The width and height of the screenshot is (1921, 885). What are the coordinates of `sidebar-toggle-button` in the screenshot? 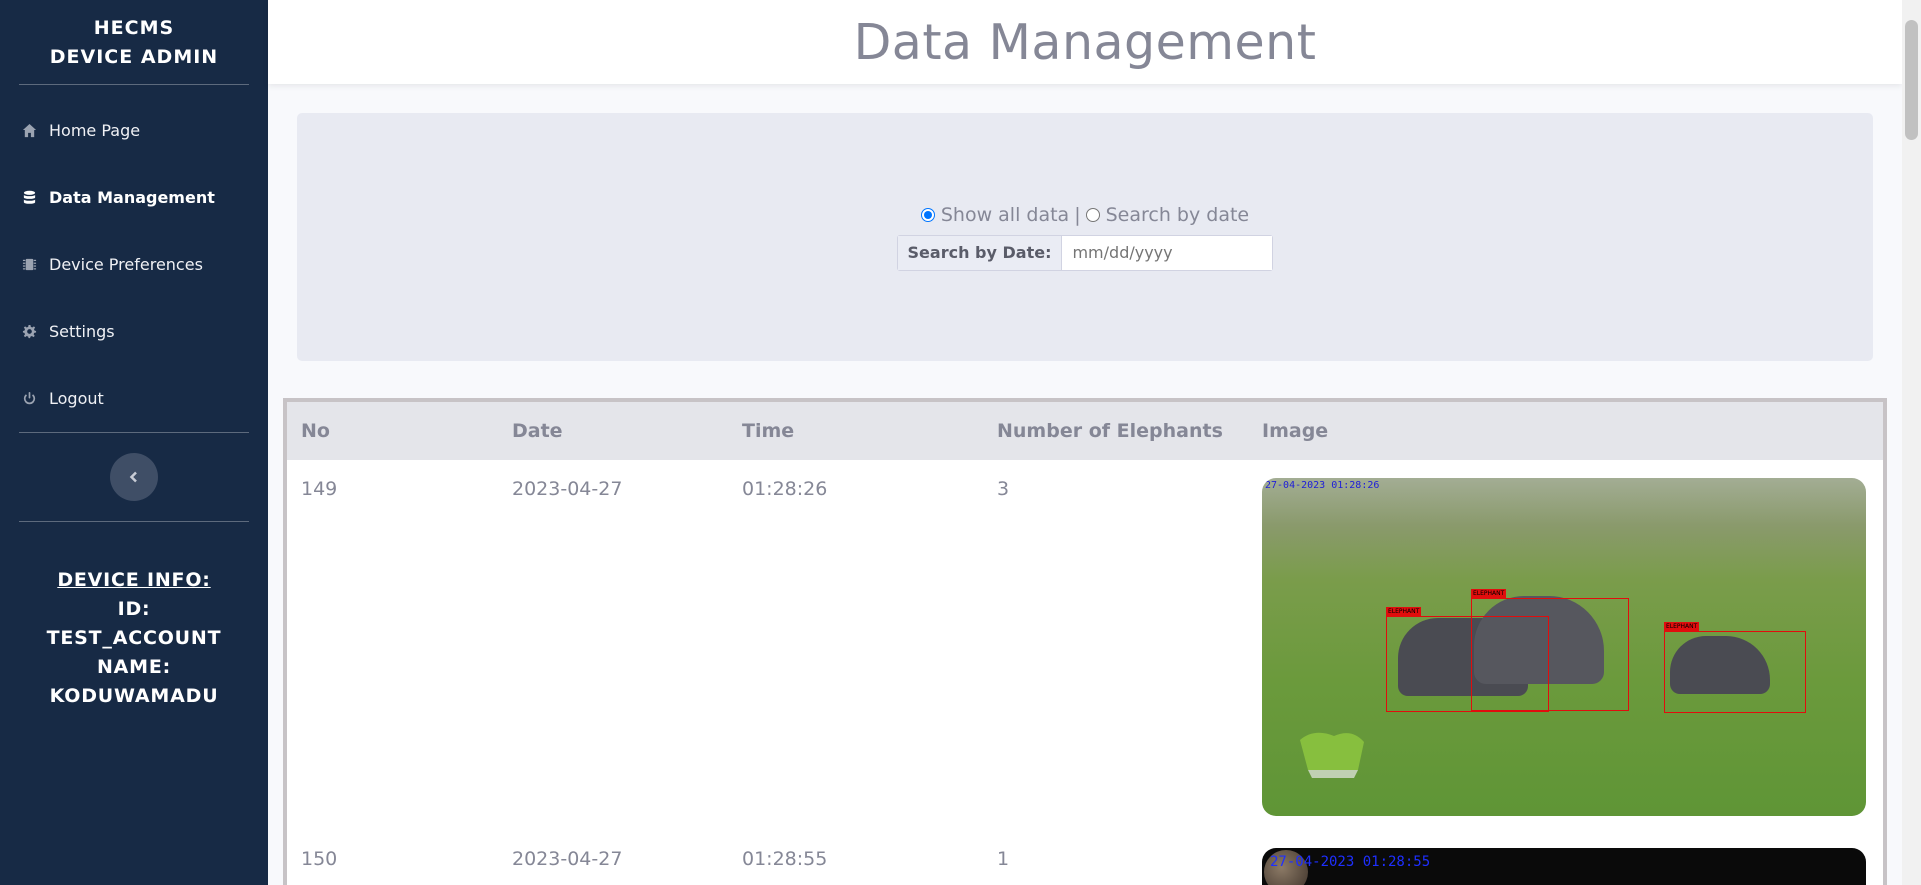 It's located at (134, 477).